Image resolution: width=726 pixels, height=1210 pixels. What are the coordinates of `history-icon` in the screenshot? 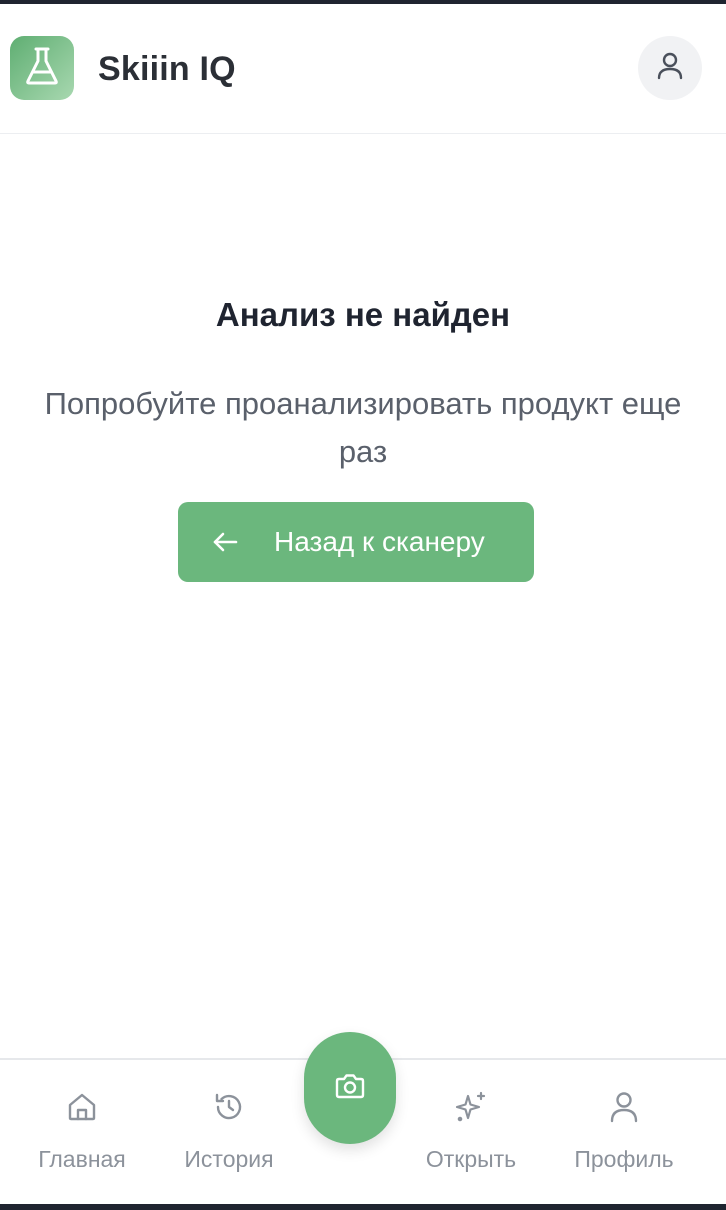 It's located at (229, 1107).